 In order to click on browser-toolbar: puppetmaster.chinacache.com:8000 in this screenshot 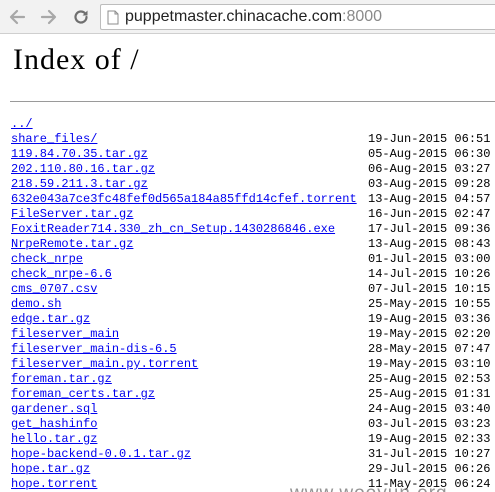, I will do `click(247, 17)`.